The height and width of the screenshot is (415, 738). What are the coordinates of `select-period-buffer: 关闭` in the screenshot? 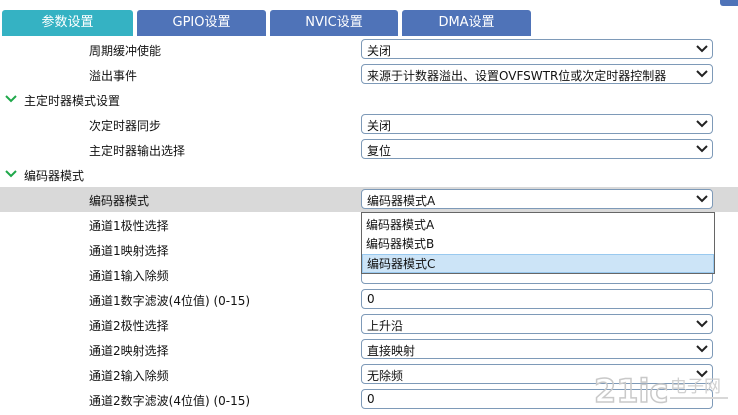 It's located at (537, 49).